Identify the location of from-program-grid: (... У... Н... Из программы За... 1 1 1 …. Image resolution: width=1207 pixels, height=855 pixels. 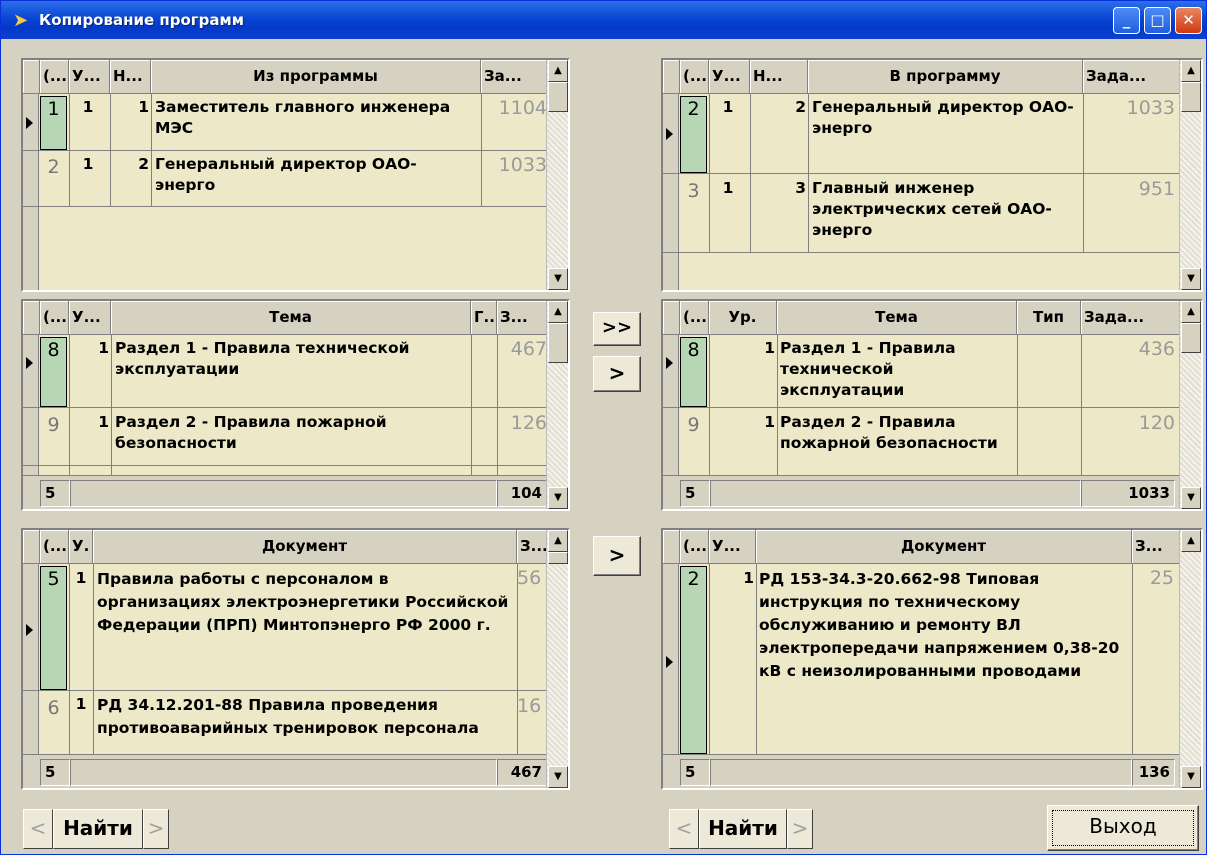
(295, 175).